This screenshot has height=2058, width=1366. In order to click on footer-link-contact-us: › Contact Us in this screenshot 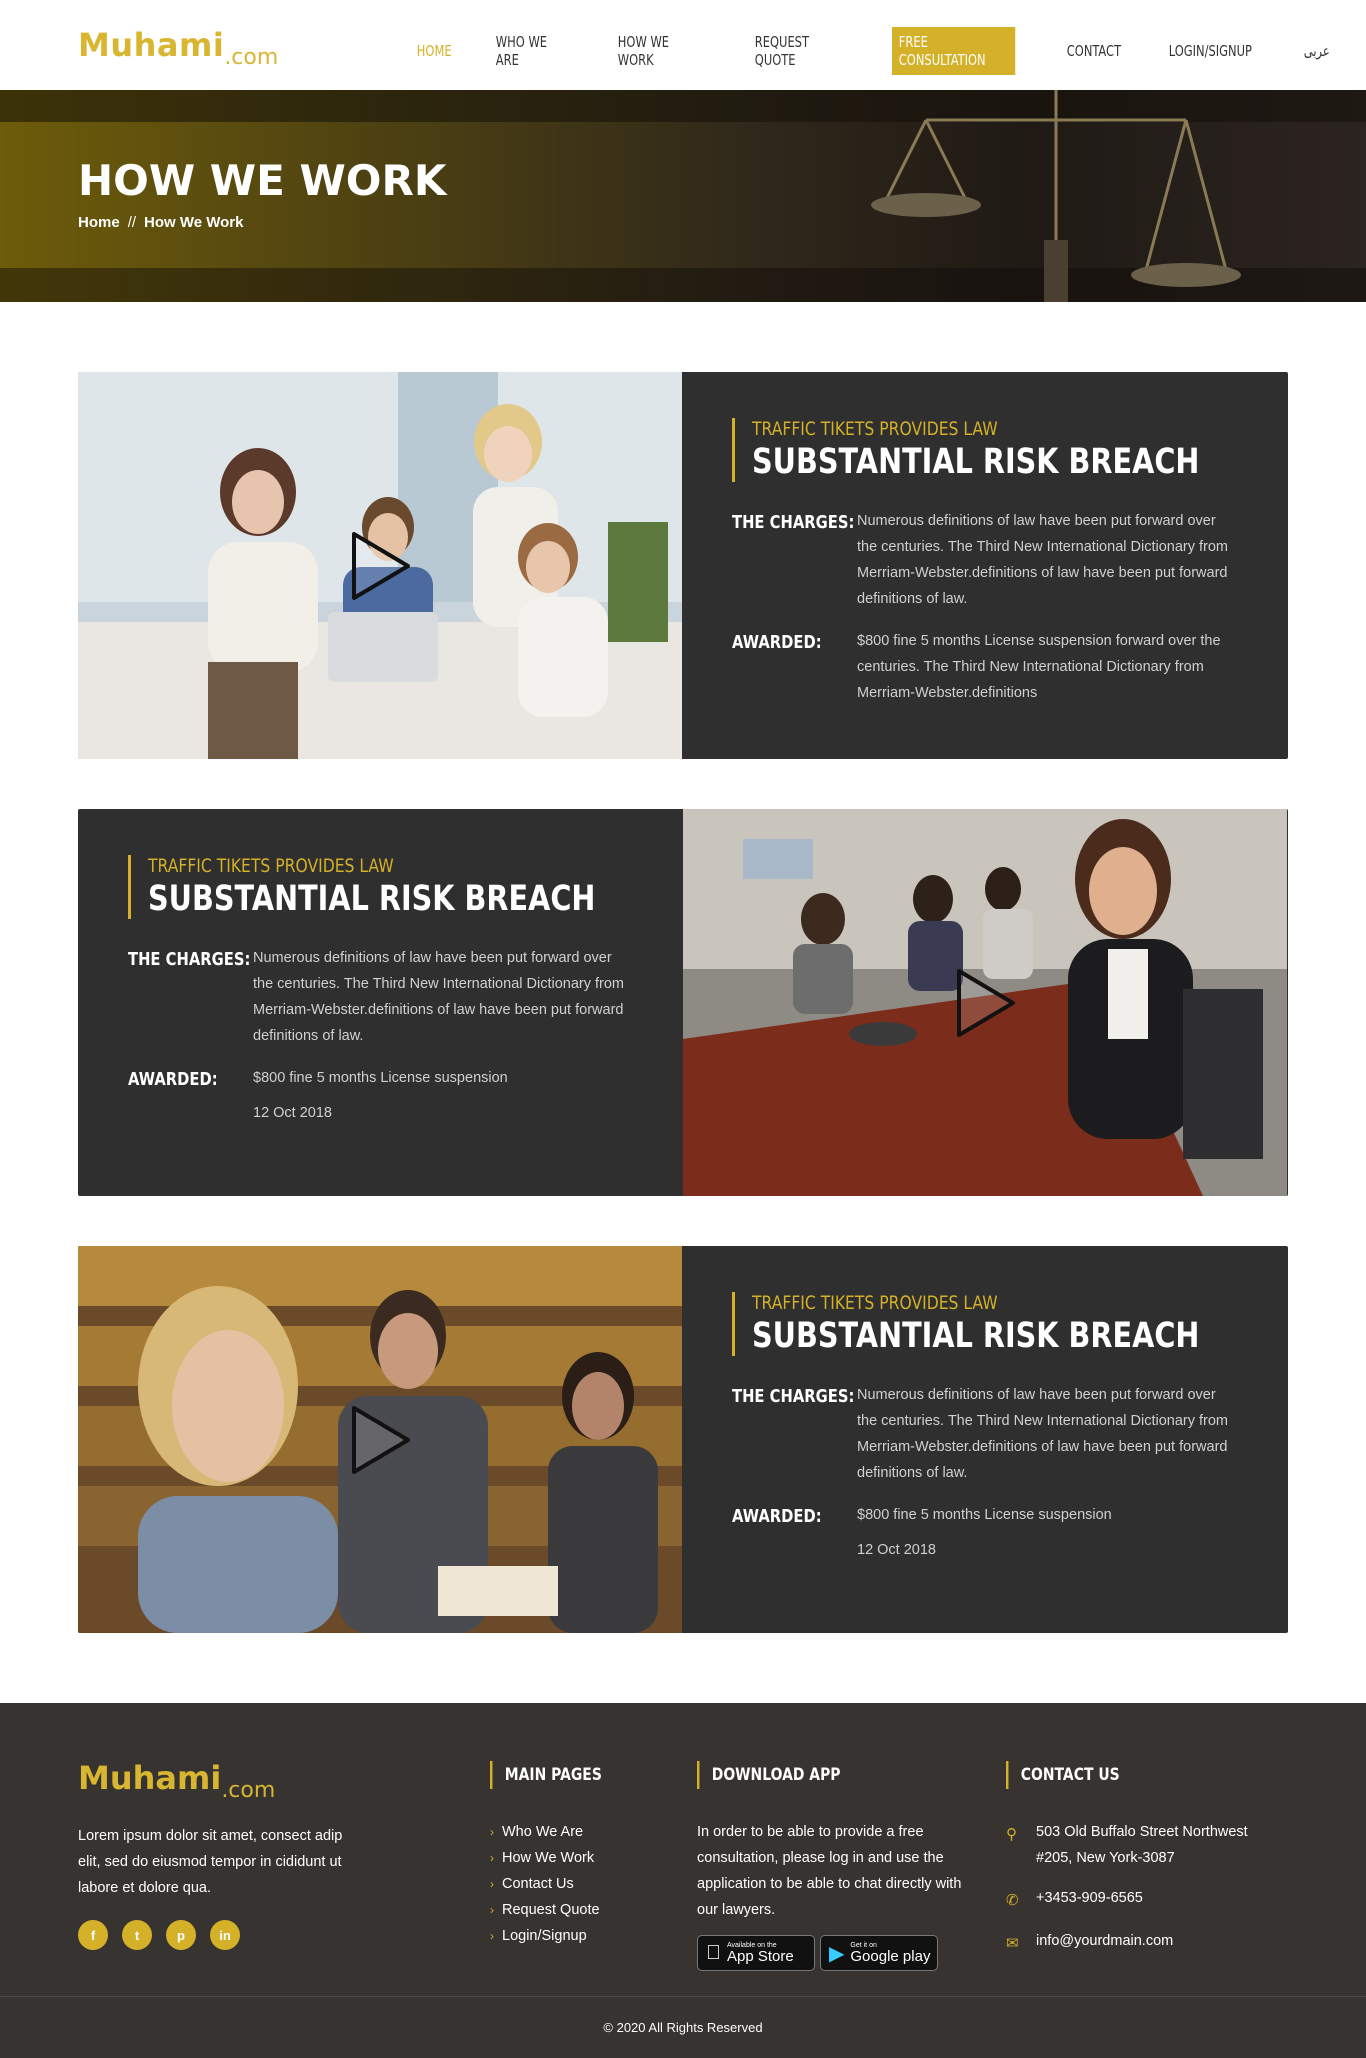, I will do `click(558, 1884)`.